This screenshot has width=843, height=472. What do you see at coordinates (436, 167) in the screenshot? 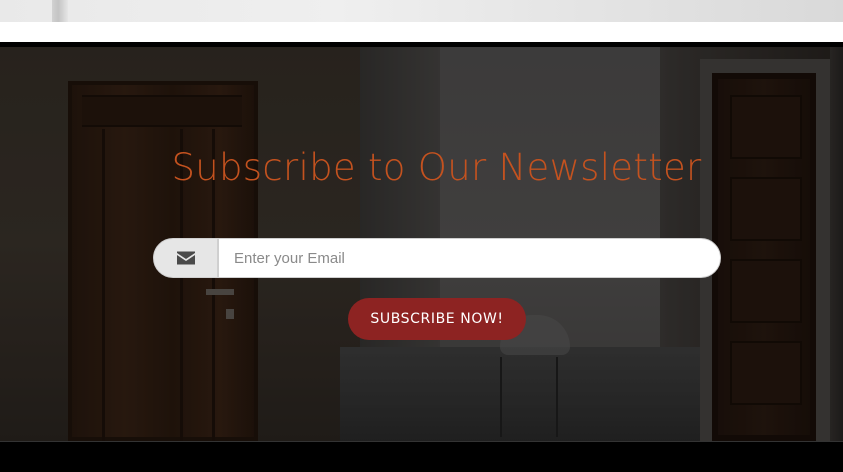
I see `newsletter-title: Subscribe to Our Newsletter` at bounding box center [436, 167].